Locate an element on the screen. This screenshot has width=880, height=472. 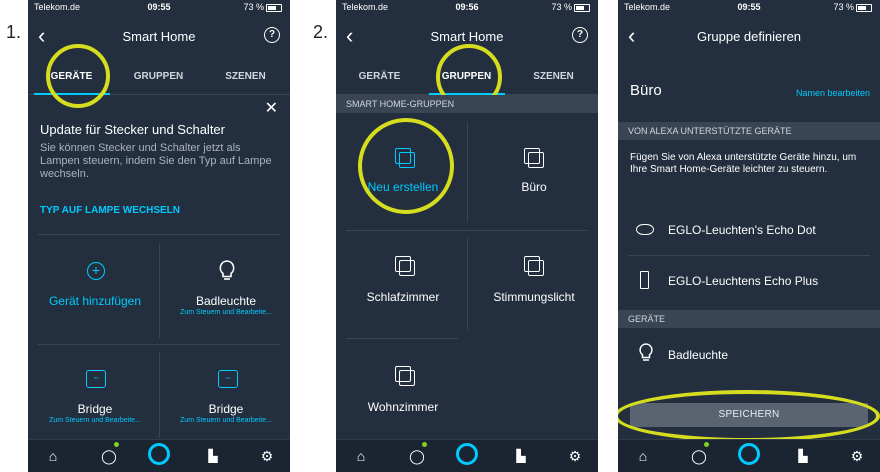
update-title: Update für Stecker und Schalter is located at coordinates (132, 129).